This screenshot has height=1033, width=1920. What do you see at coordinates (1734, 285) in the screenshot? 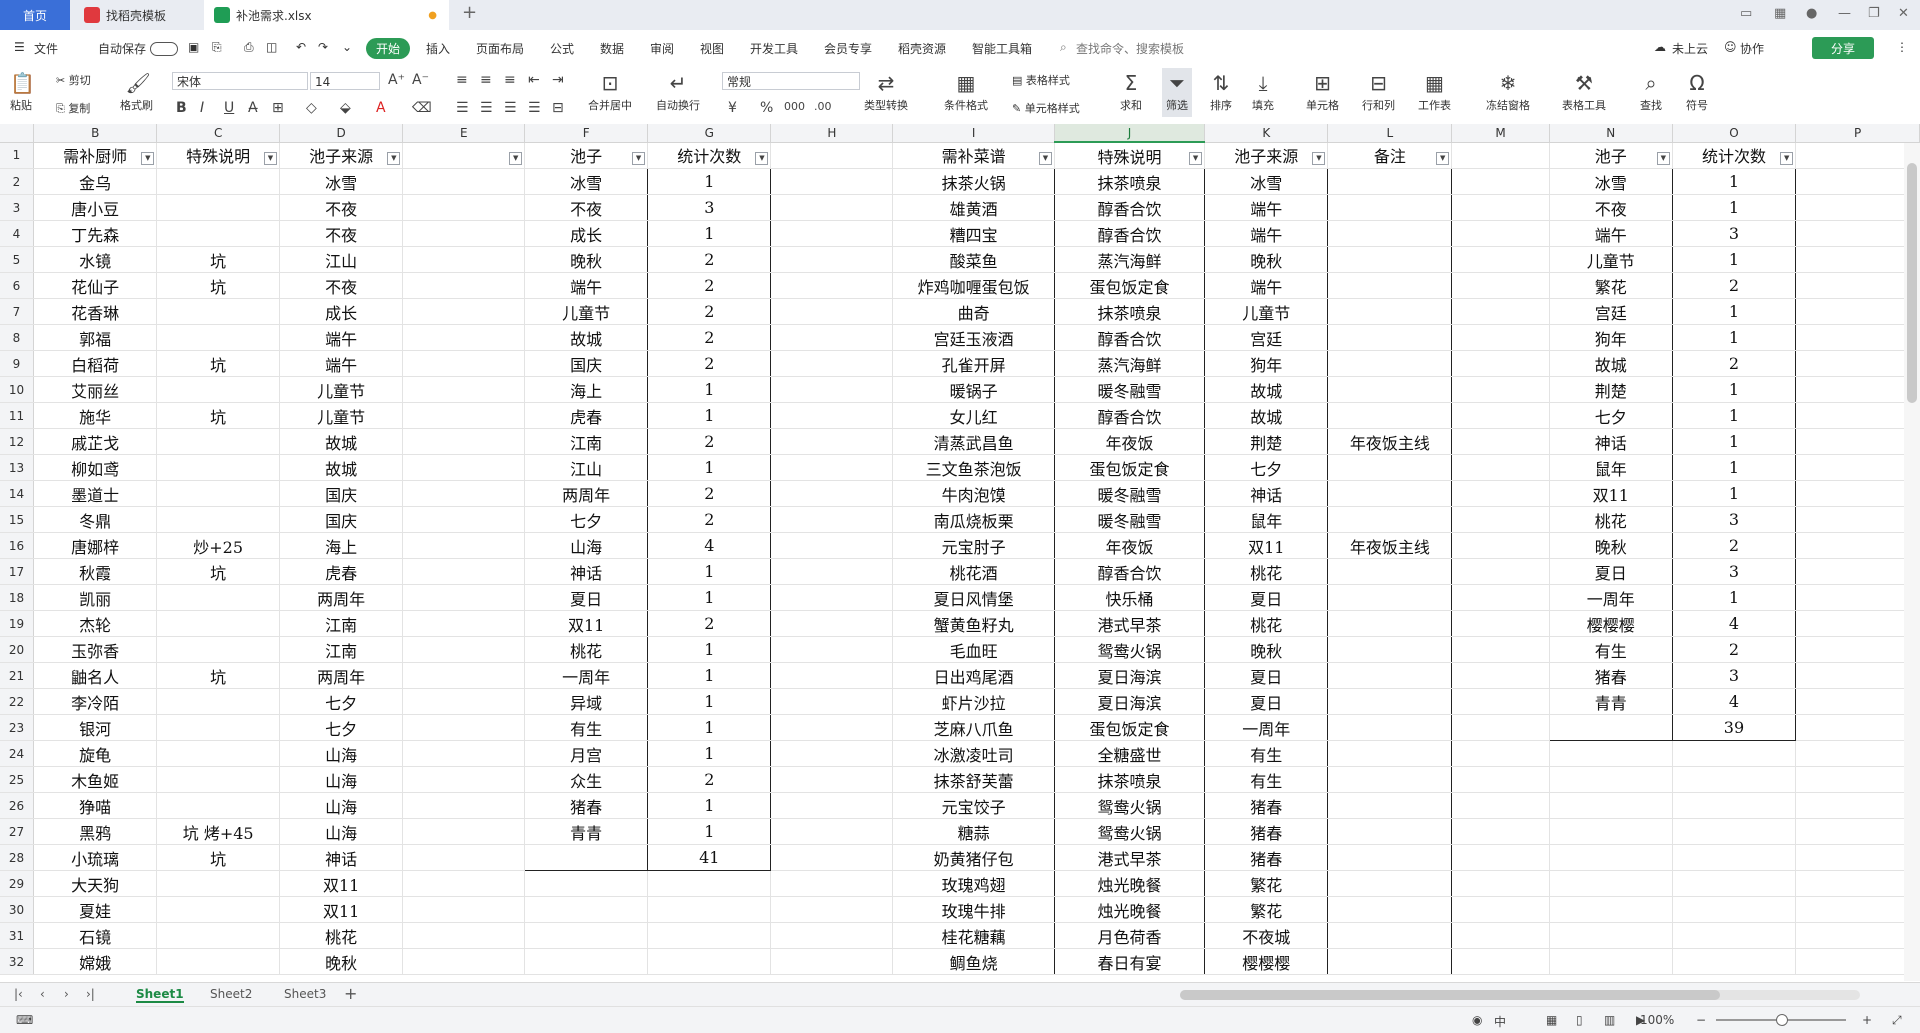
I see `cell-o6: 2` at bounding box center [1734, 285].